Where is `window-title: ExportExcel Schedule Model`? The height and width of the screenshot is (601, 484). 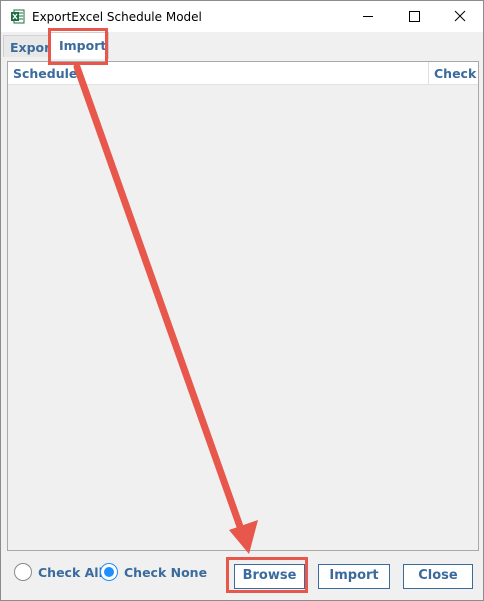
window-title: ExportExcel Schedule Model is located at coordinates (117, 17).